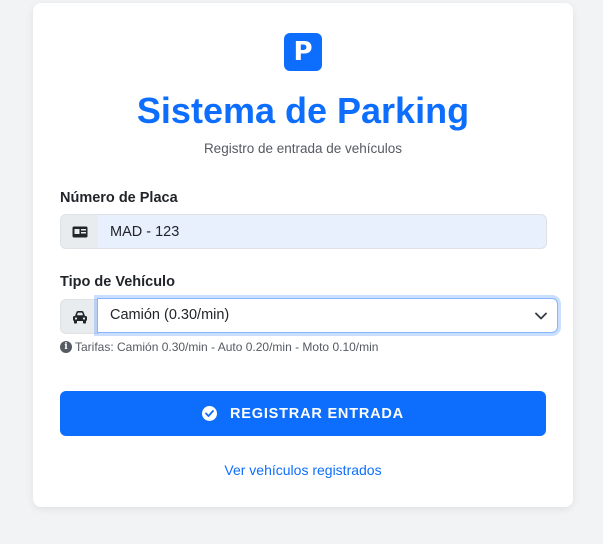  I want to click on check-circle-icon, so click(210, 413).